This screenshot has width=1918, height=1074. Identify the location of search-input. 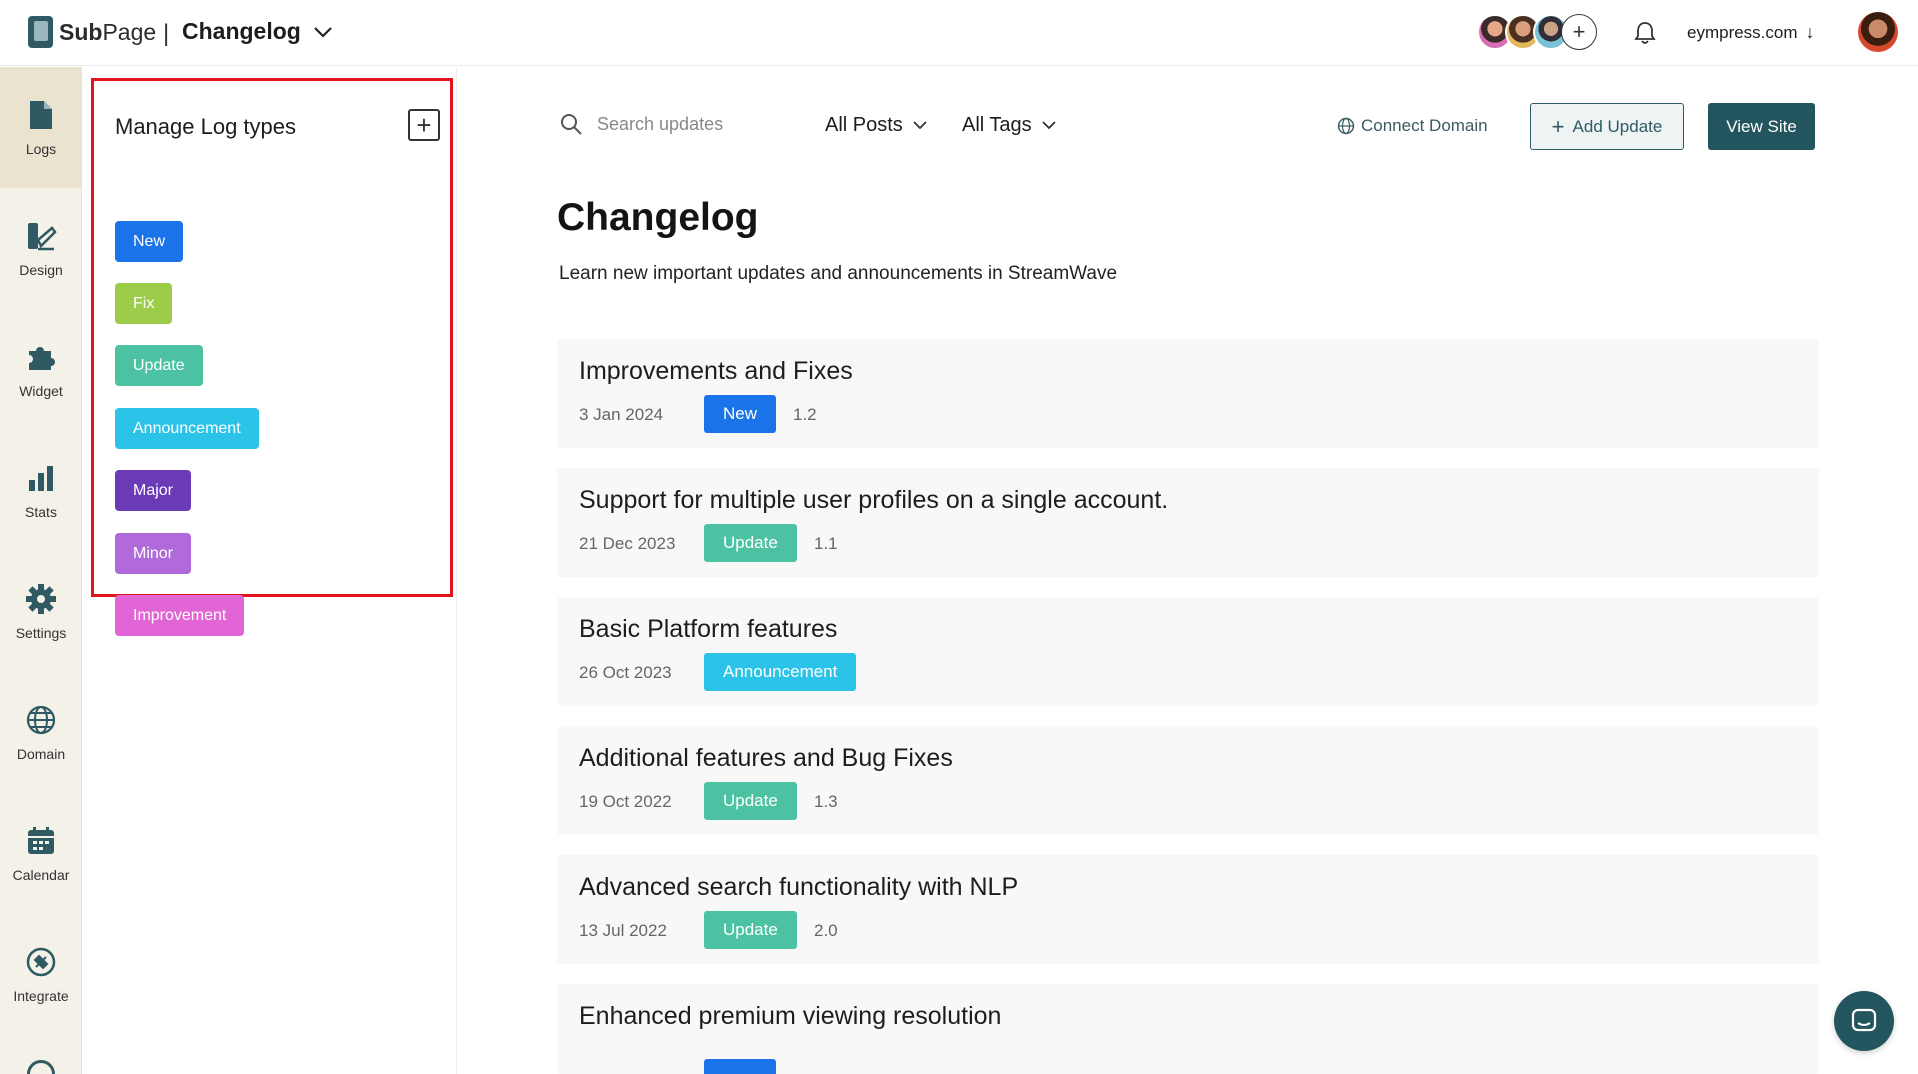
(697, 124).